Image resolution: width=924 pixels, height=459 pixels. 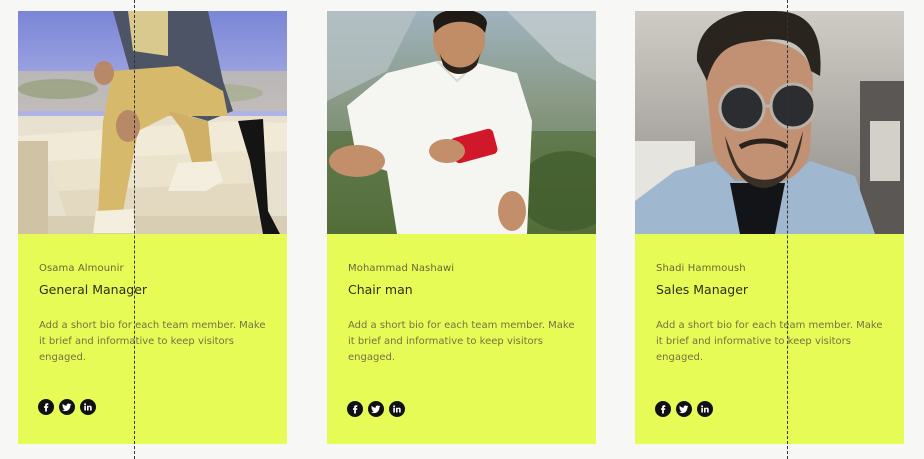 What do you see at coordinates (93, 289) in the screenshot?
I see `team-member-role: General Manager` at bounding box center [93, 289].